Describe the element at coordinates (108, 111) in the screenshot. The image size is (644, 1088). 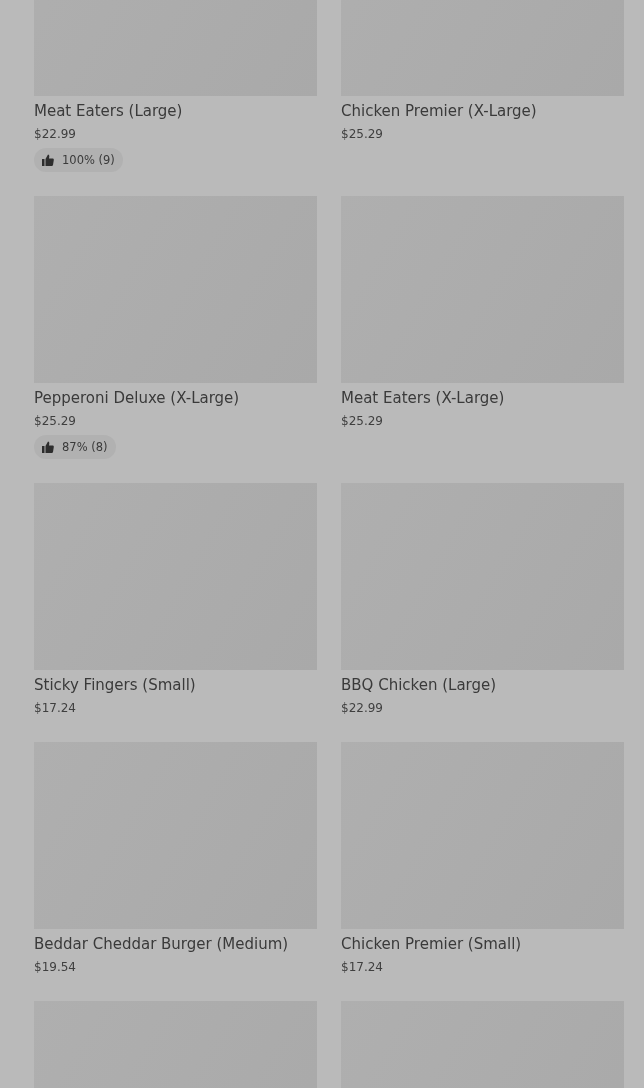
I see `product-name: Meat Eaters (Large)` at that location.